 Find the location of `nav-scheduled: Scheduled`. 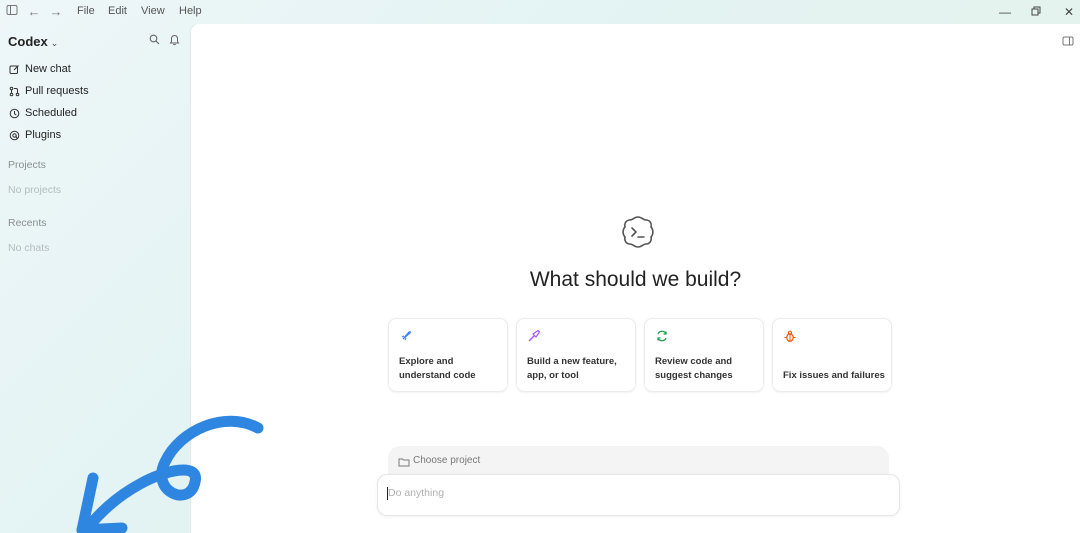

nav-scheduled: Scheduled is located at coordinates (42, 113).